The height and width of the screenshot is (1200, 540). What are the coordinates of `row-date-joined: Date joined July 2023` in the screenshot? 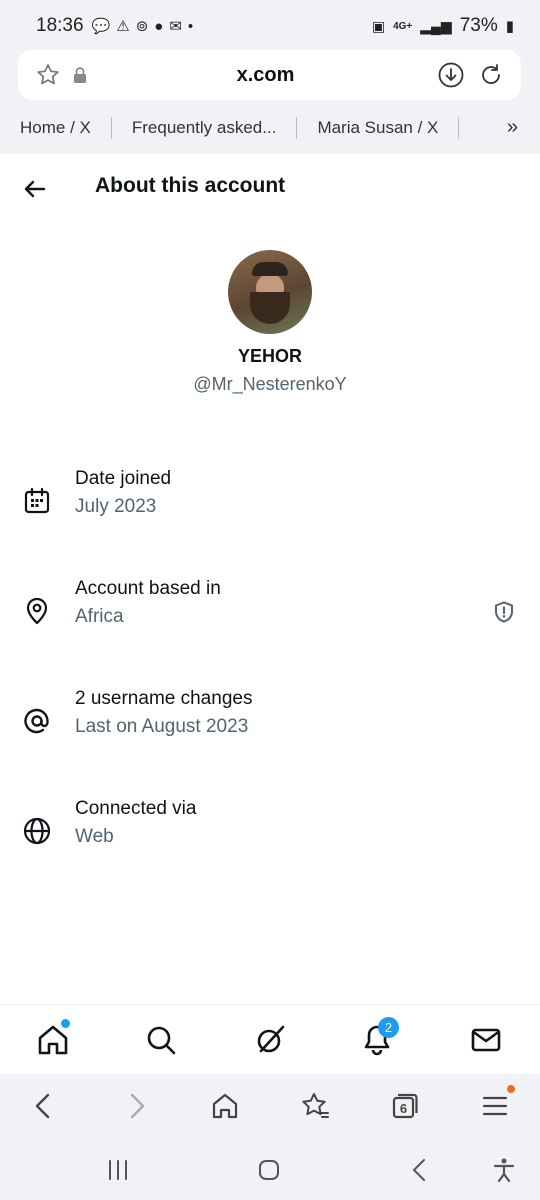 It's located at (270, 501).